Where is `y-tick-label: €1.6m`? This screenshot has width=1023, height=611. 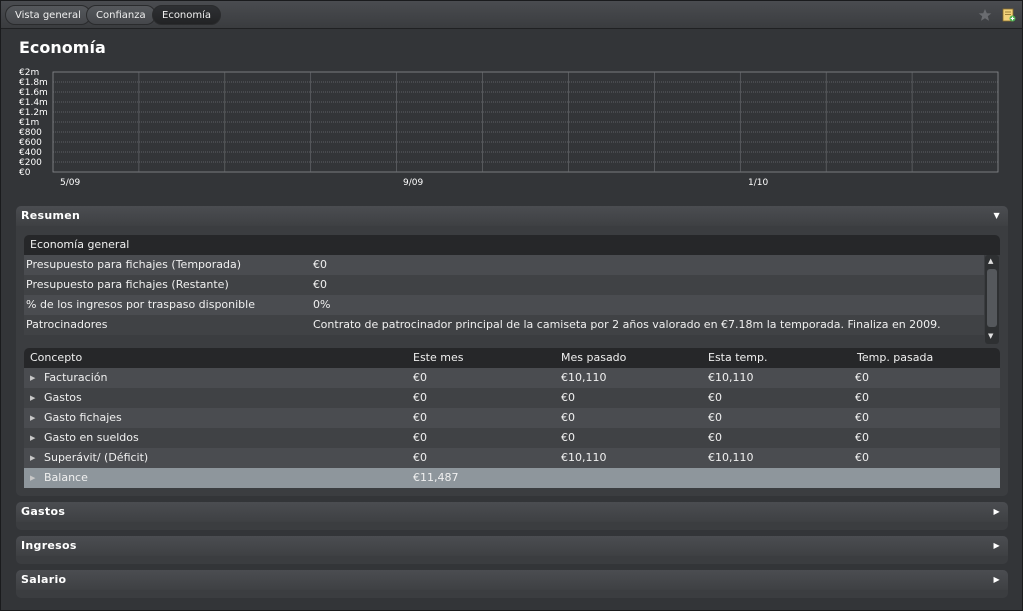
y-tick-label: €1.6m is located at coordinates (33, 93).